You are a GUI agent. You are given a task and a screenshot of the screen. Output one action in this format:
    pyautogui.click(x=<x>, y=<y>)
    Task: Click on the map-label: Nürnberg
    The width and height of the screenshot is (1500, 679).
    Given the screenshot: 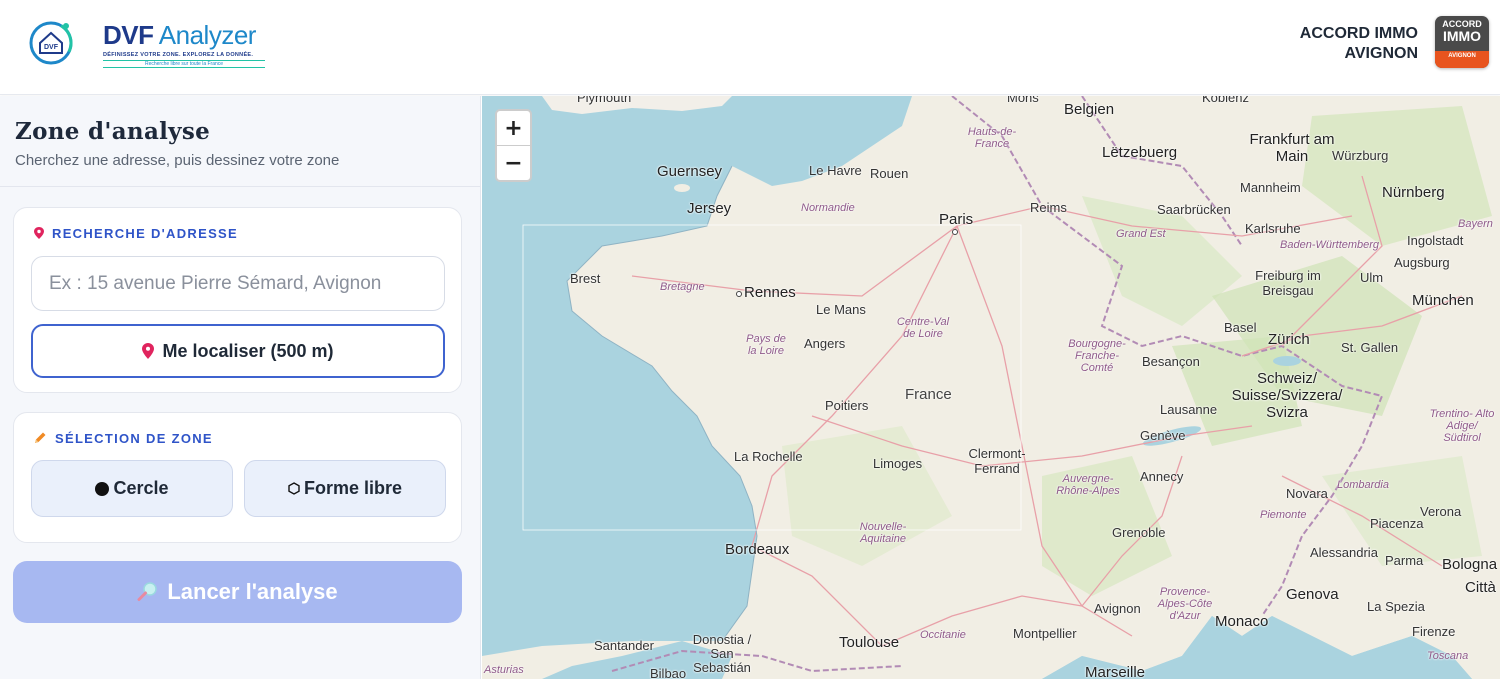 What is the action you would take?
    pyautogui.click(x=1413, y=192)
    